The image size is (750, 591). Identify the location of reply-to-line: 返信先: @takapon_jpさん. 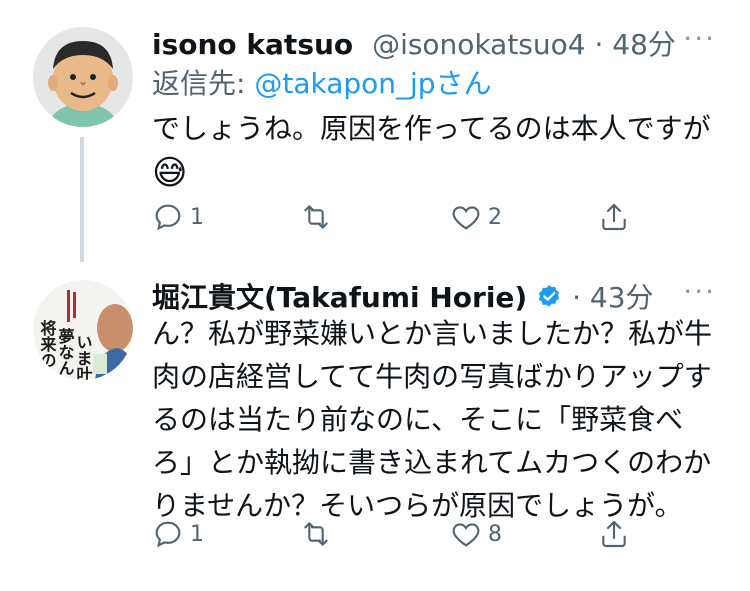
(322, 82).